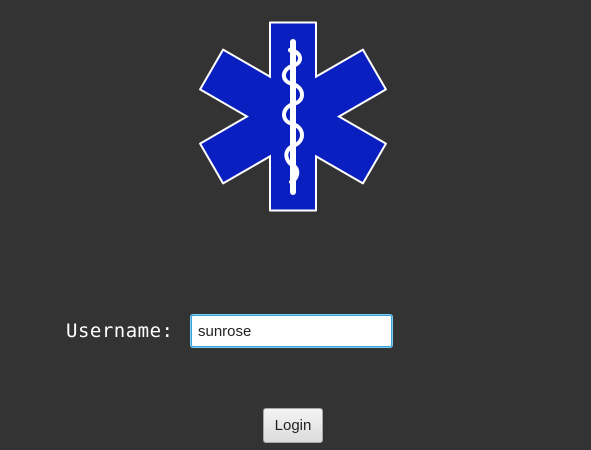 The height and width of the screenshot is (450, 591). What do you see at coordinates (120, 331) in the screenshot?
I see `username-label: Username:` at bounding box center [120, 331].